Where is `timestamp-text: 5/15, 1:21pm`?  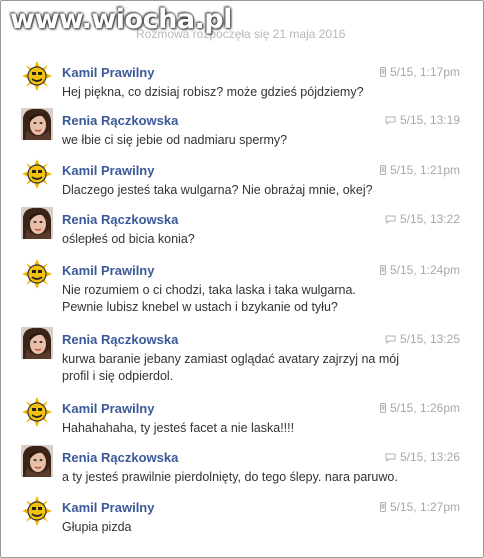
timestamp-text: 5/15, 1:21pm is located at coordinates (424, 170).